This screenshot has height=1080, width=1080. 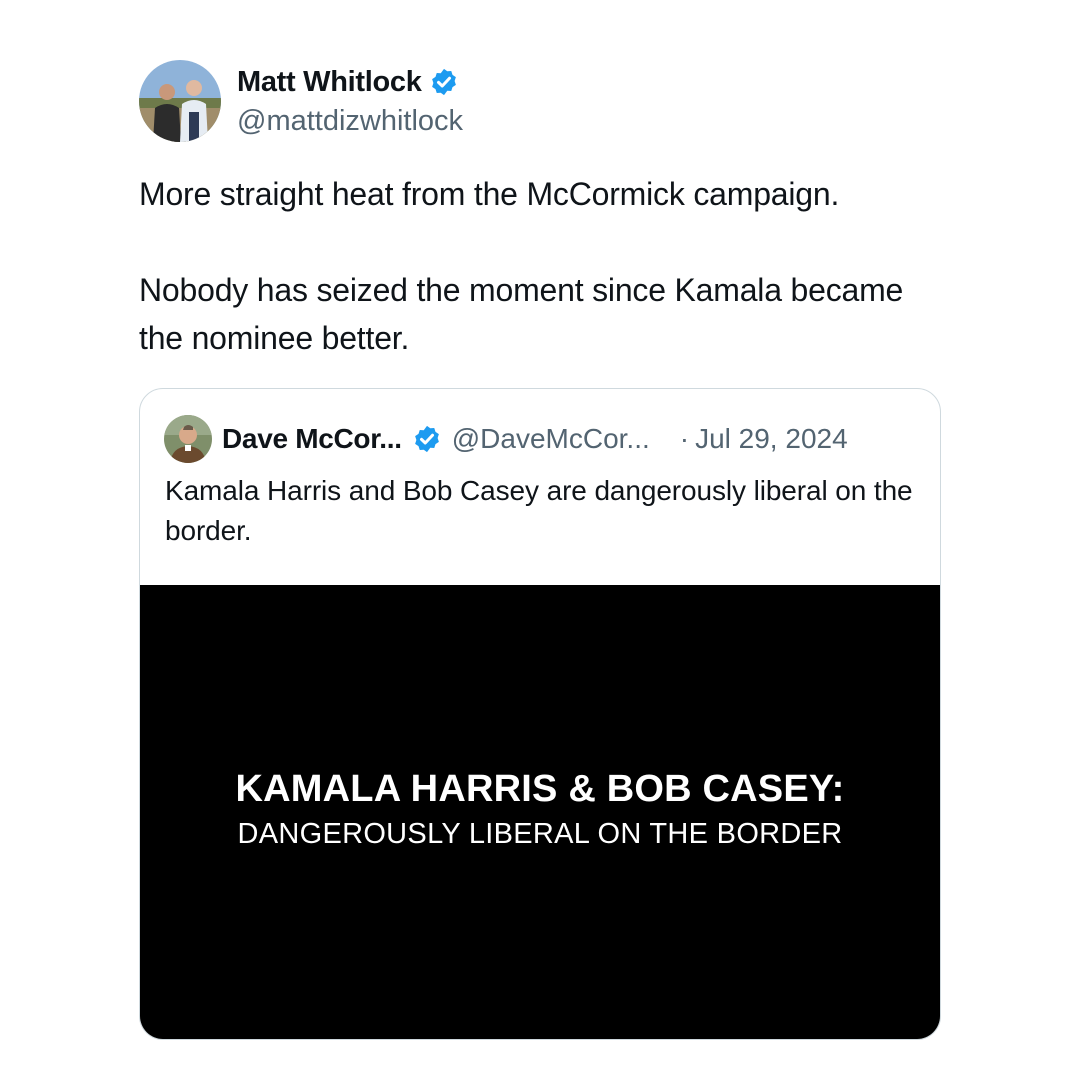 What do you see at coordinates (540, 834) in the screenshot?
I see `media-subtitle: DANGEROUSLY LIBERAL ON THE BORDER` at bounding box center [540, 834].